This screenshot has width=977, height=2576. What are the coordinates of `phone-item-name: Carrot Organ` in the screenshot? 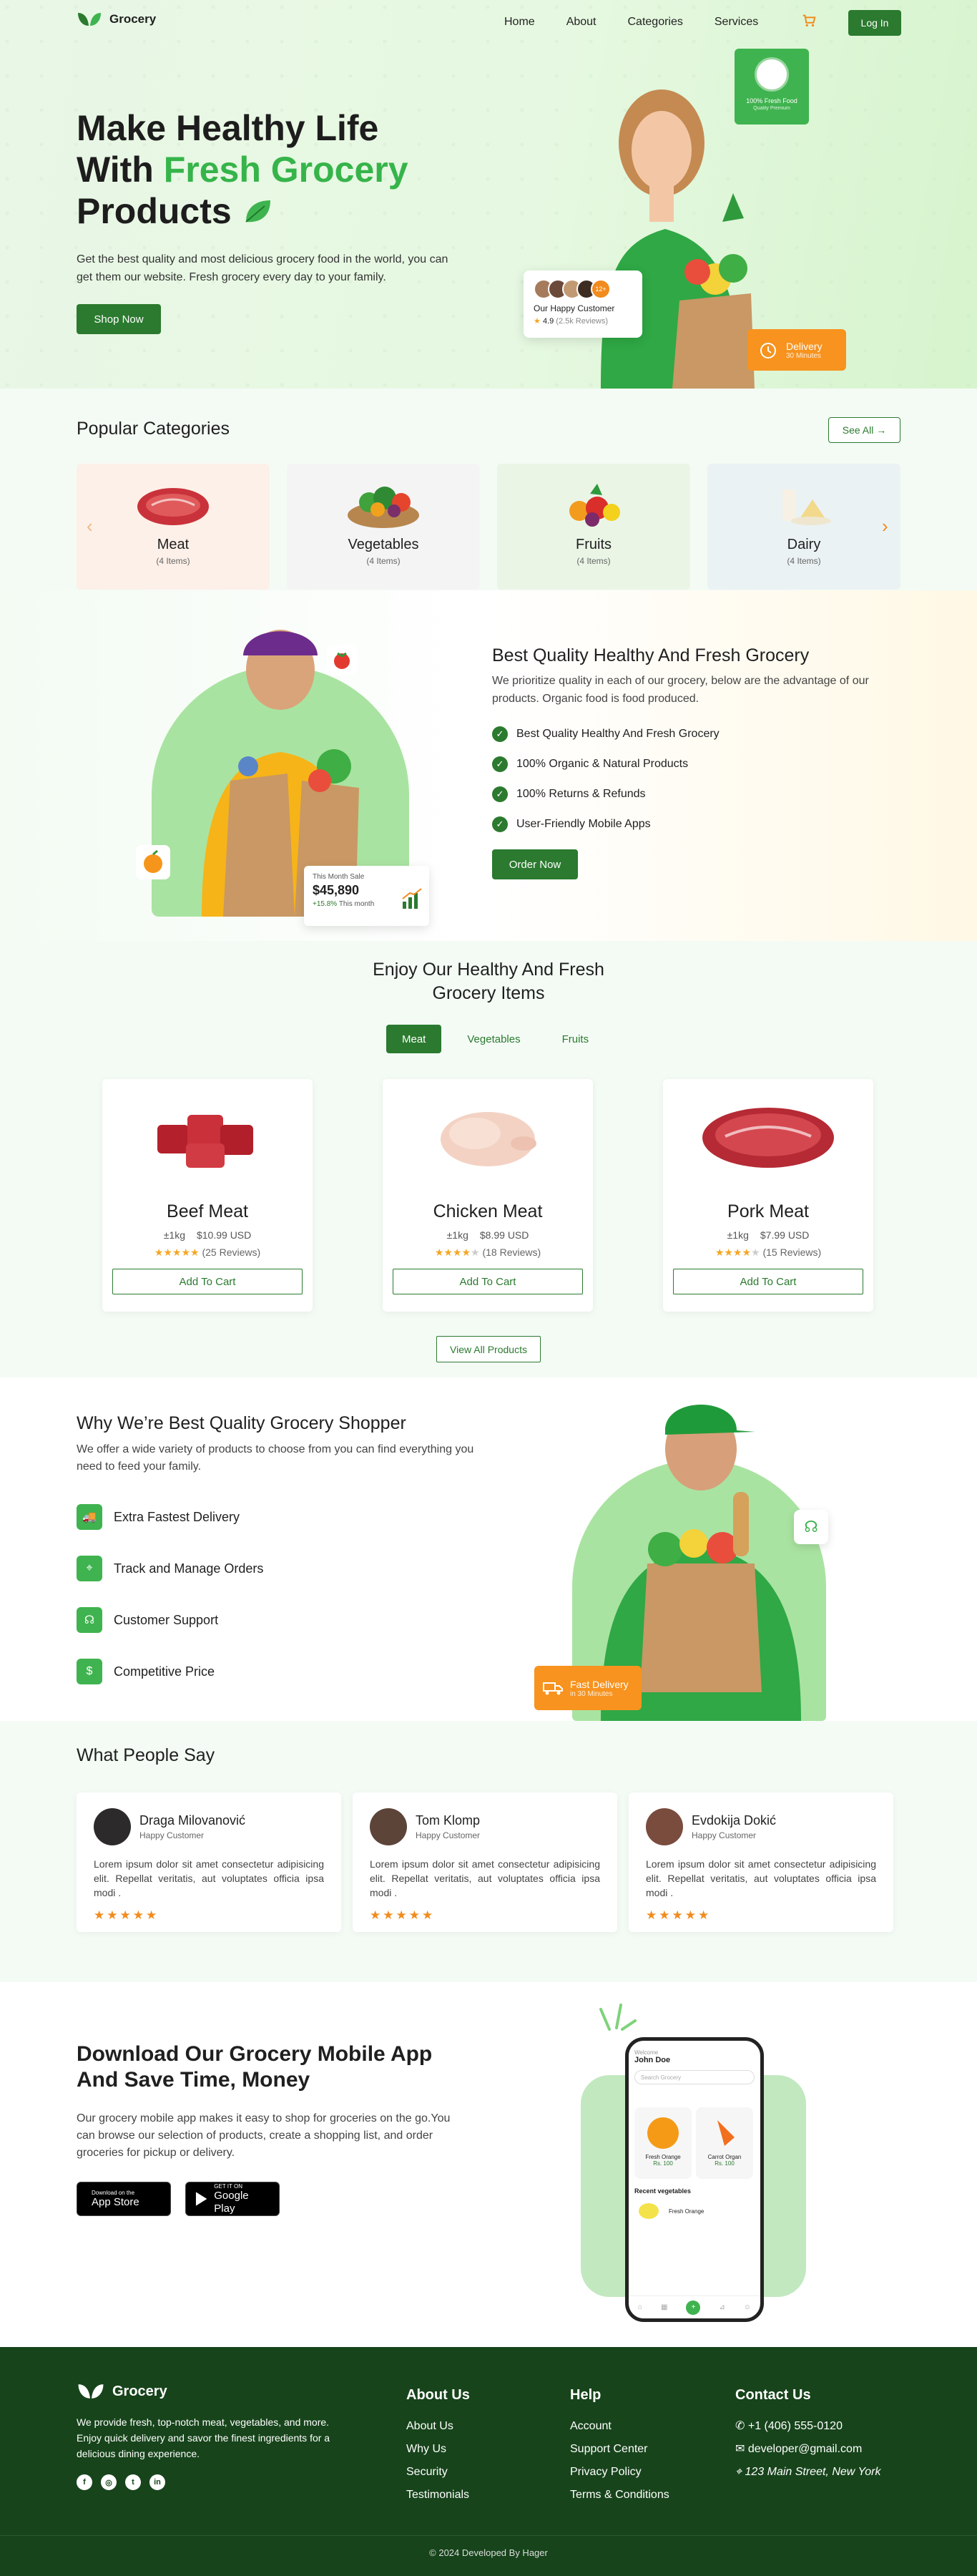 It's located at (725, 2157).